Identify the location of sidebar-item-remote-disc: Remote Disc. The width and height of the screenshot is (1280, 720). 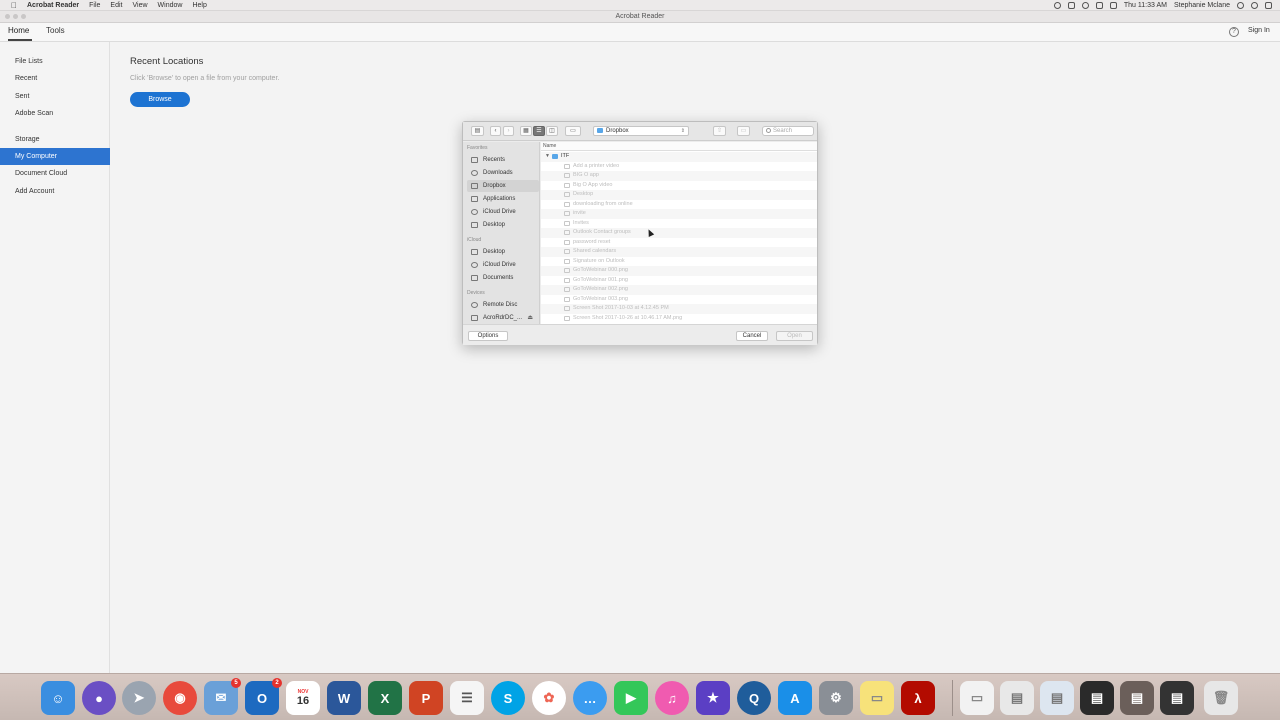
(503, 305).